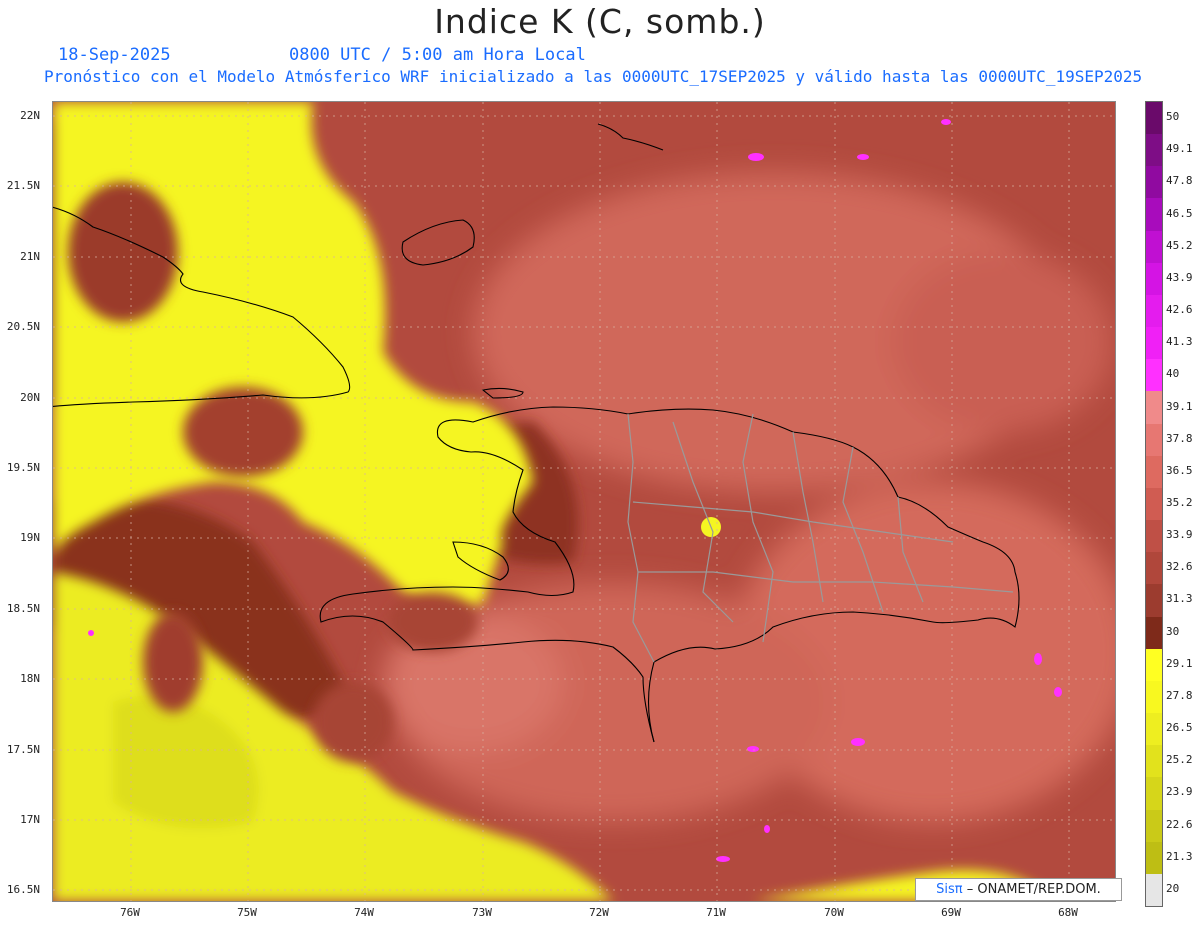 This screenshot has height=927, width=1200. What do you see at coordinates (30, 678) in the screenshot?
I see `lat-label: 18N` at bounding box center [30, 678].